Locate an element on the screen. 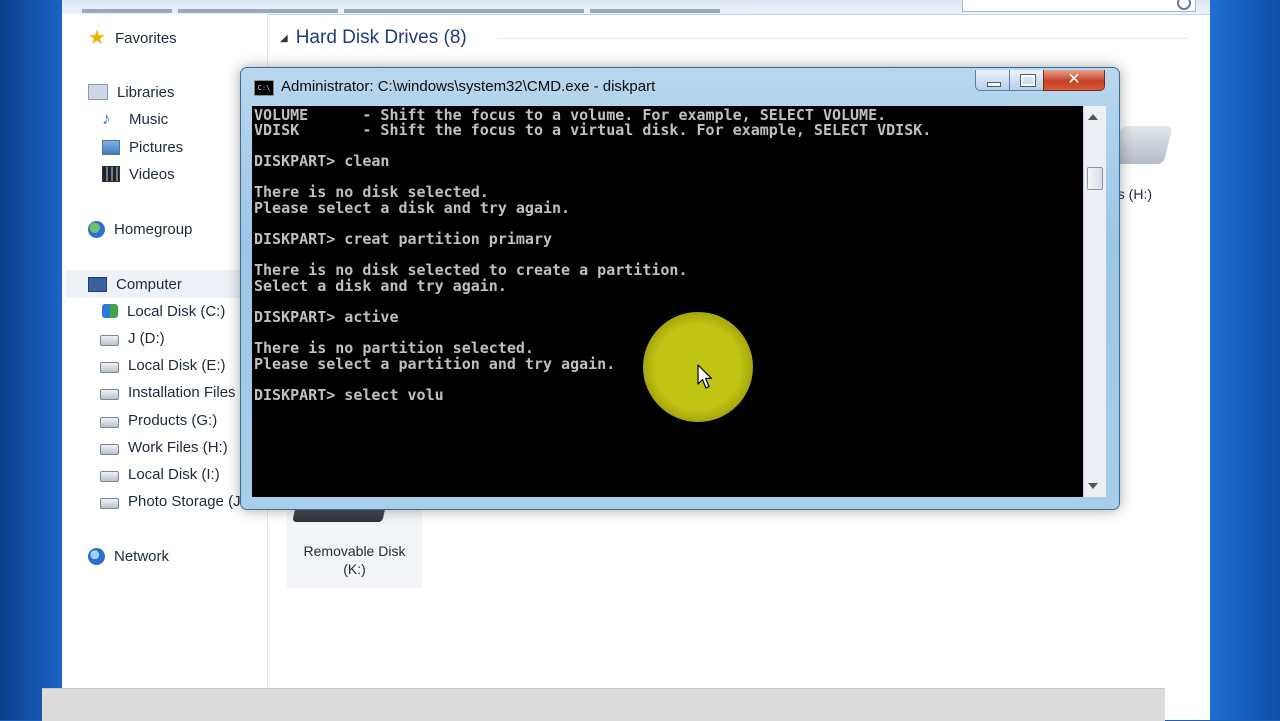 Image resolution: width=1280 pixels, height=721 pixels. breadcrumb is located at coordinates (442, 6).